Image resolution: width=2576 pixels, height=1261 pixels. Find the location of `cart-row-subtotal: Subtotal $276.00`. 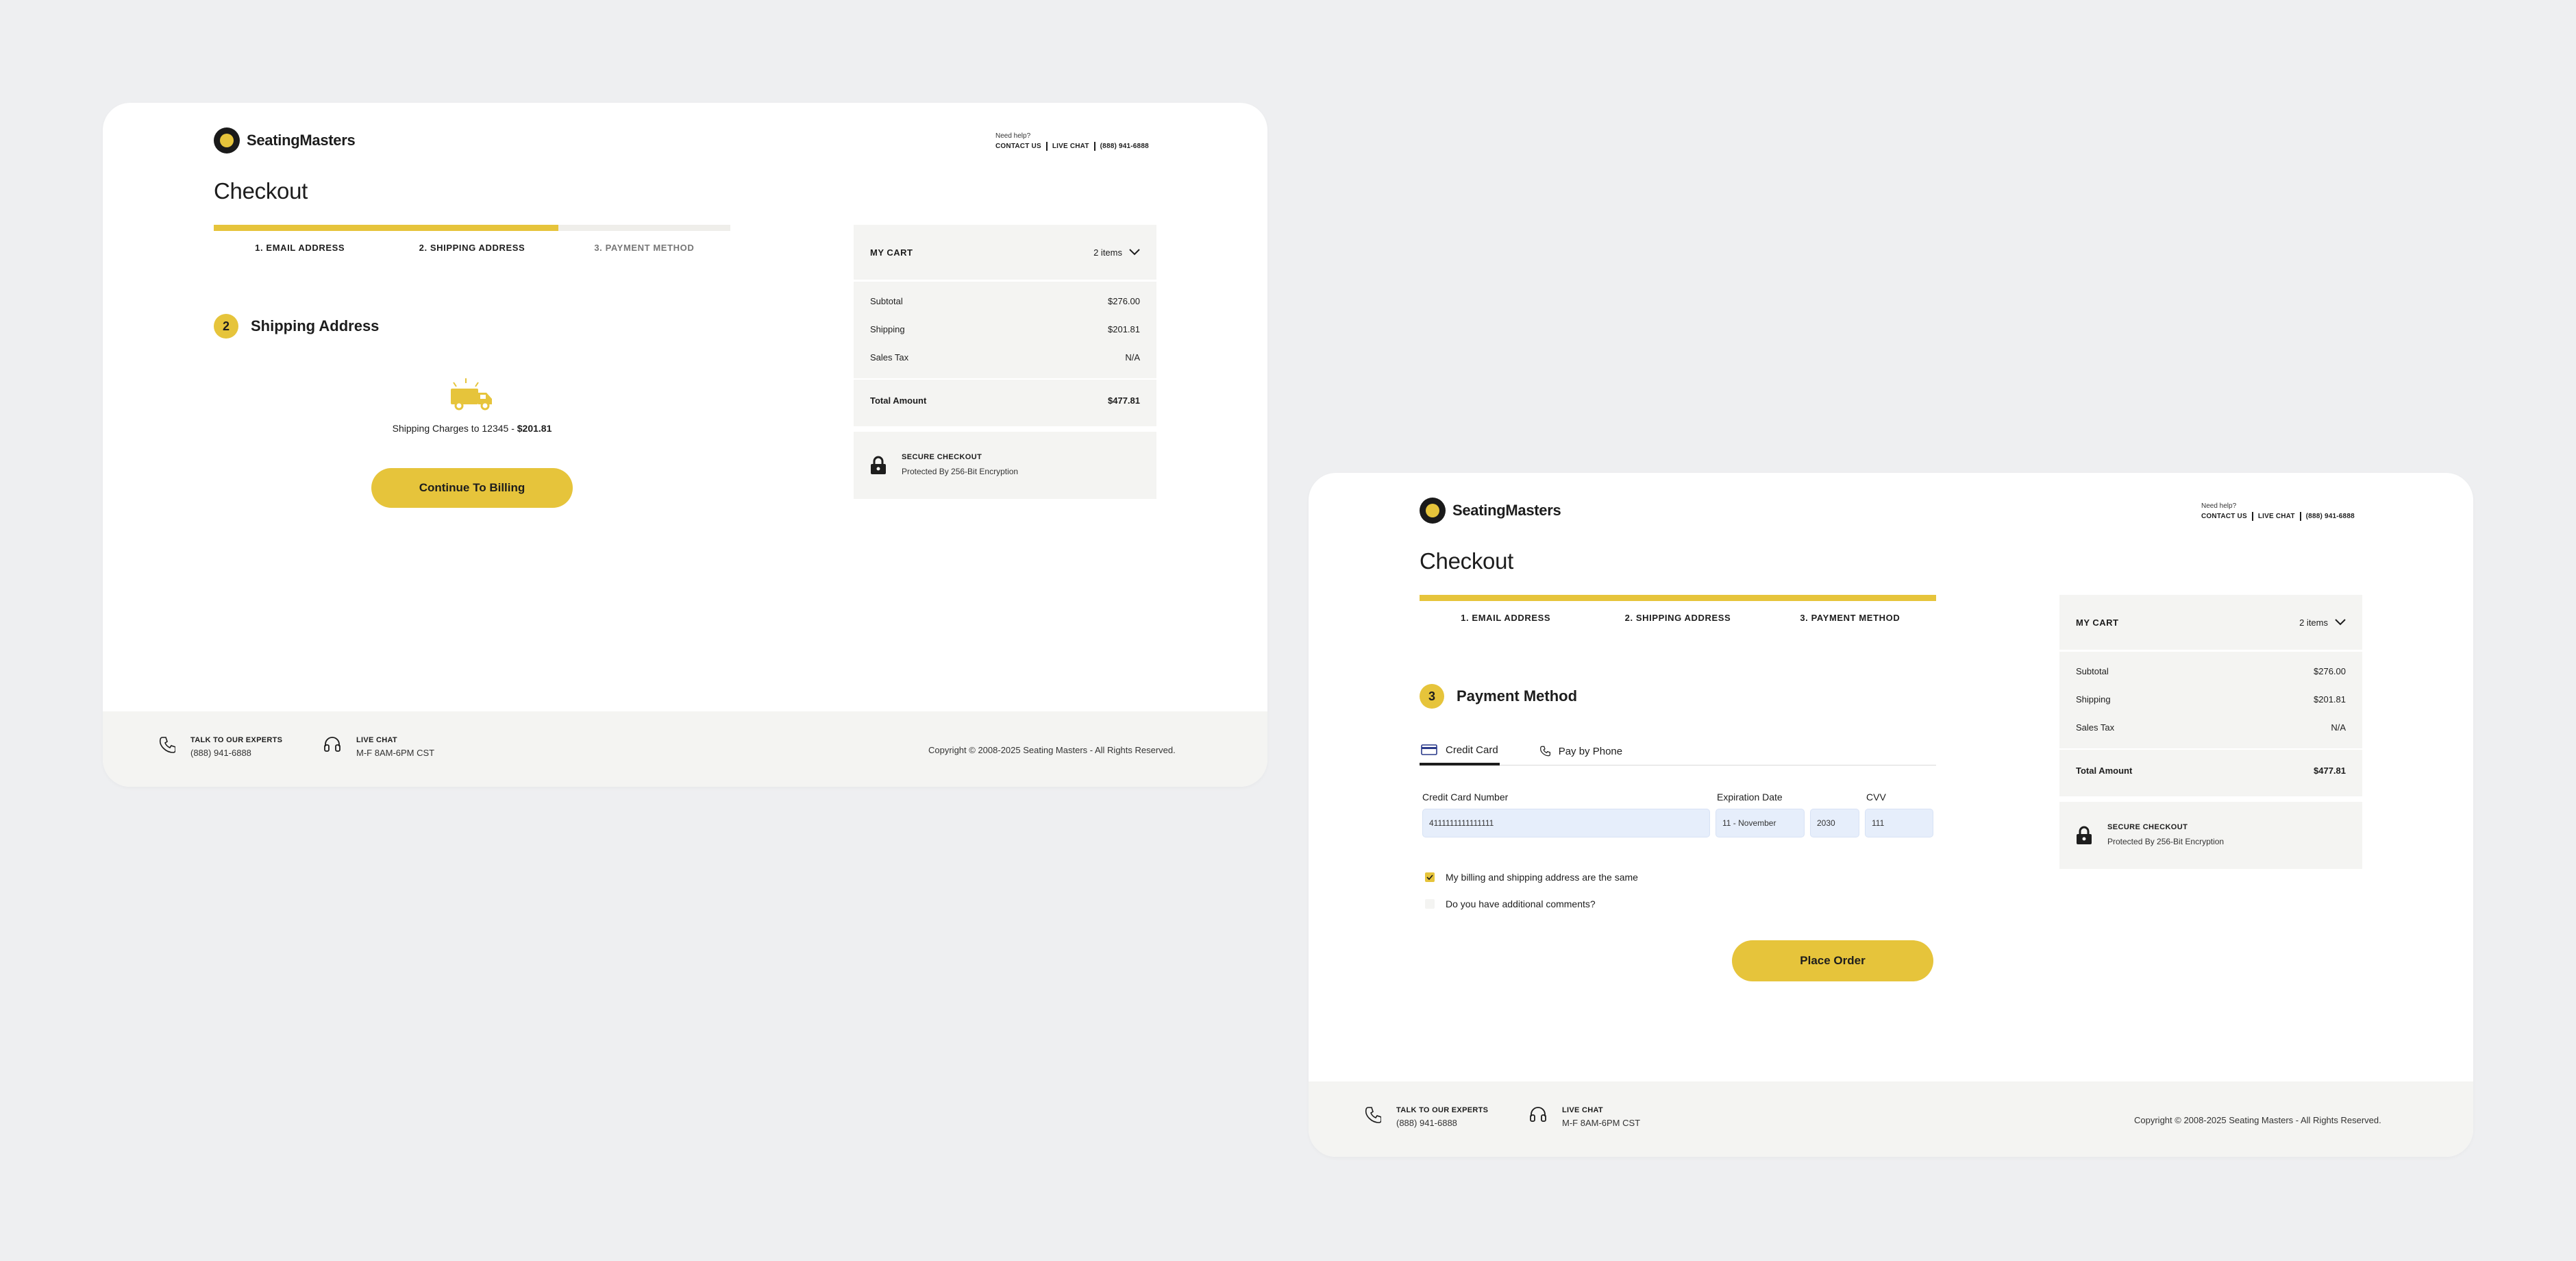

cart-row-subtotal: Subtotal $276.00 is located at coordinates (1005, 308).